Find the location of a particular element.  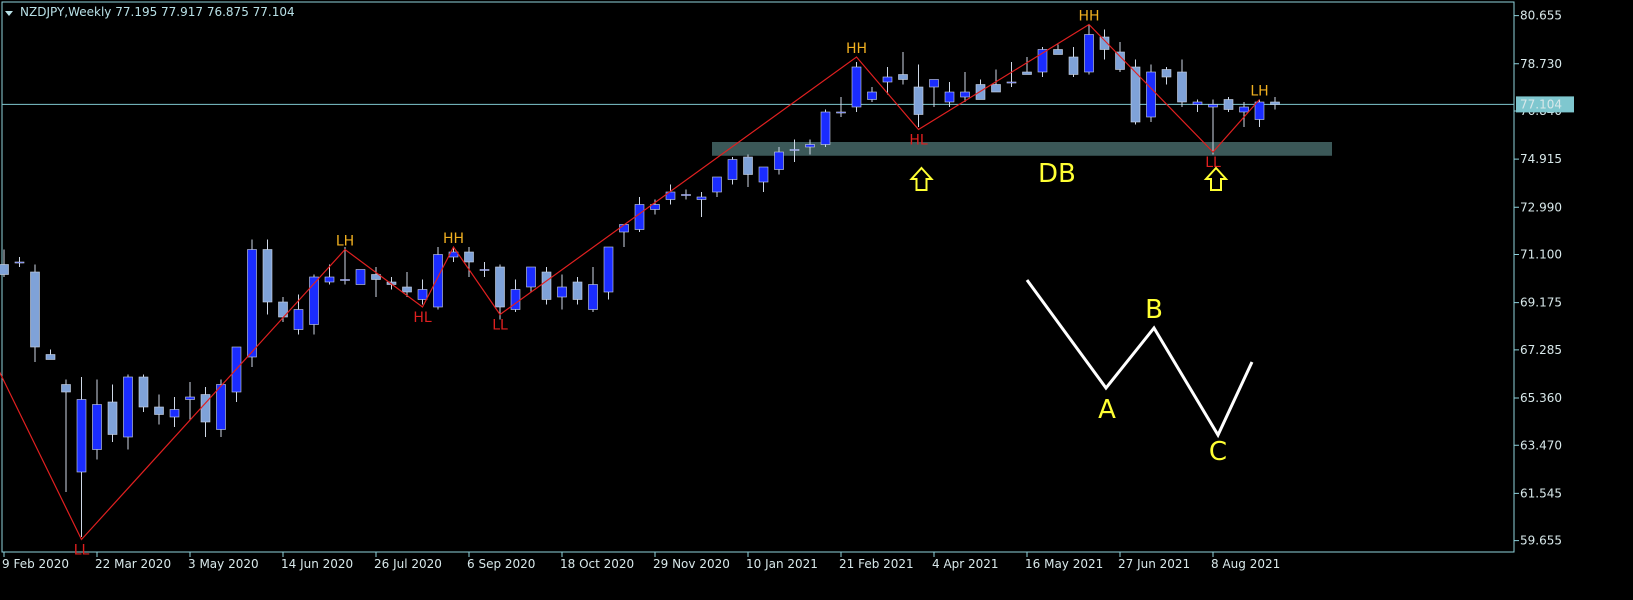

y-tick-label: 80.655 is located at coordinates (1541, 16).